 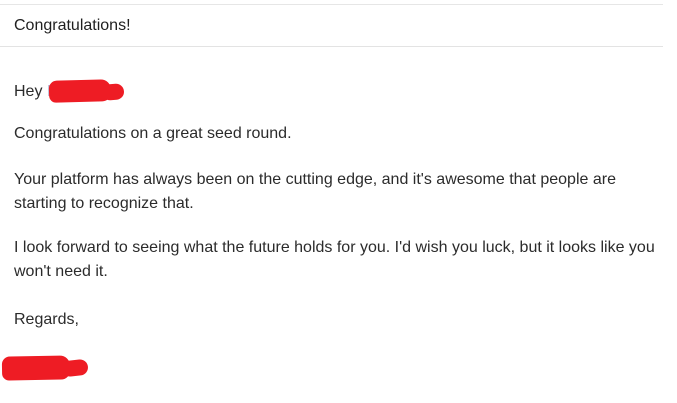 What do you see at coordinates (331, 4) in the screenshot?
I see `top-divider` at bounding box center [331, 4].